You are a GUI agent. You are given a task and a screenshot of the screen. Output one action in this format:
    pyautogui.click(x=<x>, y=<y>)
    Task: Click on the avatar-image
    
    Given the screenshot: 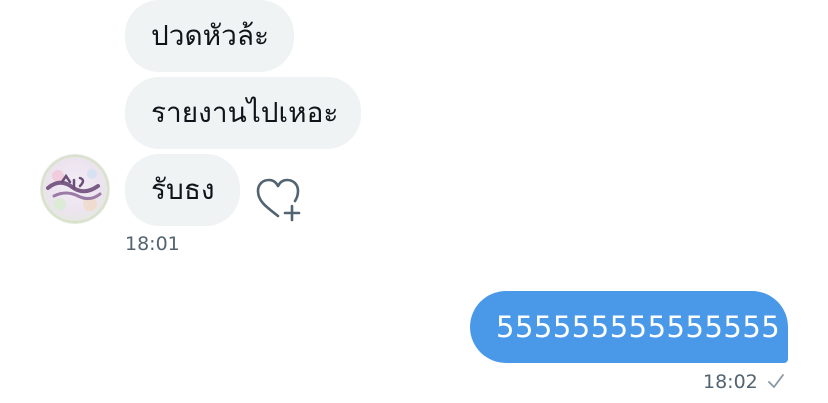 What is the action you would take?
    pyautogui.click(x=75, y=189)
    